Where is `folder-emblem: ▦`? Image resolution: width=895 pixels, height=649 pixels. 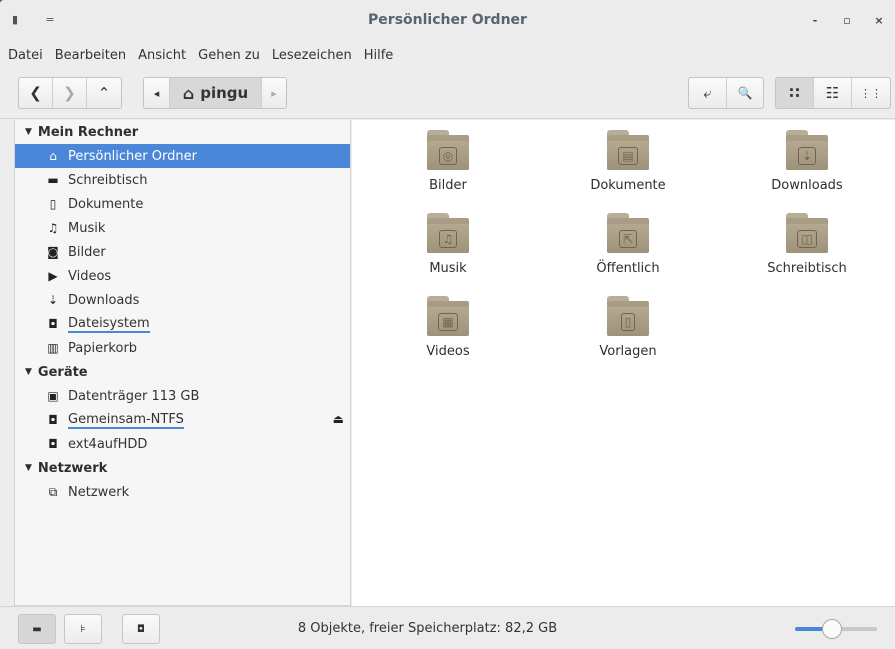 folder-emblem: ▦ is located at coordinates (448, 321).